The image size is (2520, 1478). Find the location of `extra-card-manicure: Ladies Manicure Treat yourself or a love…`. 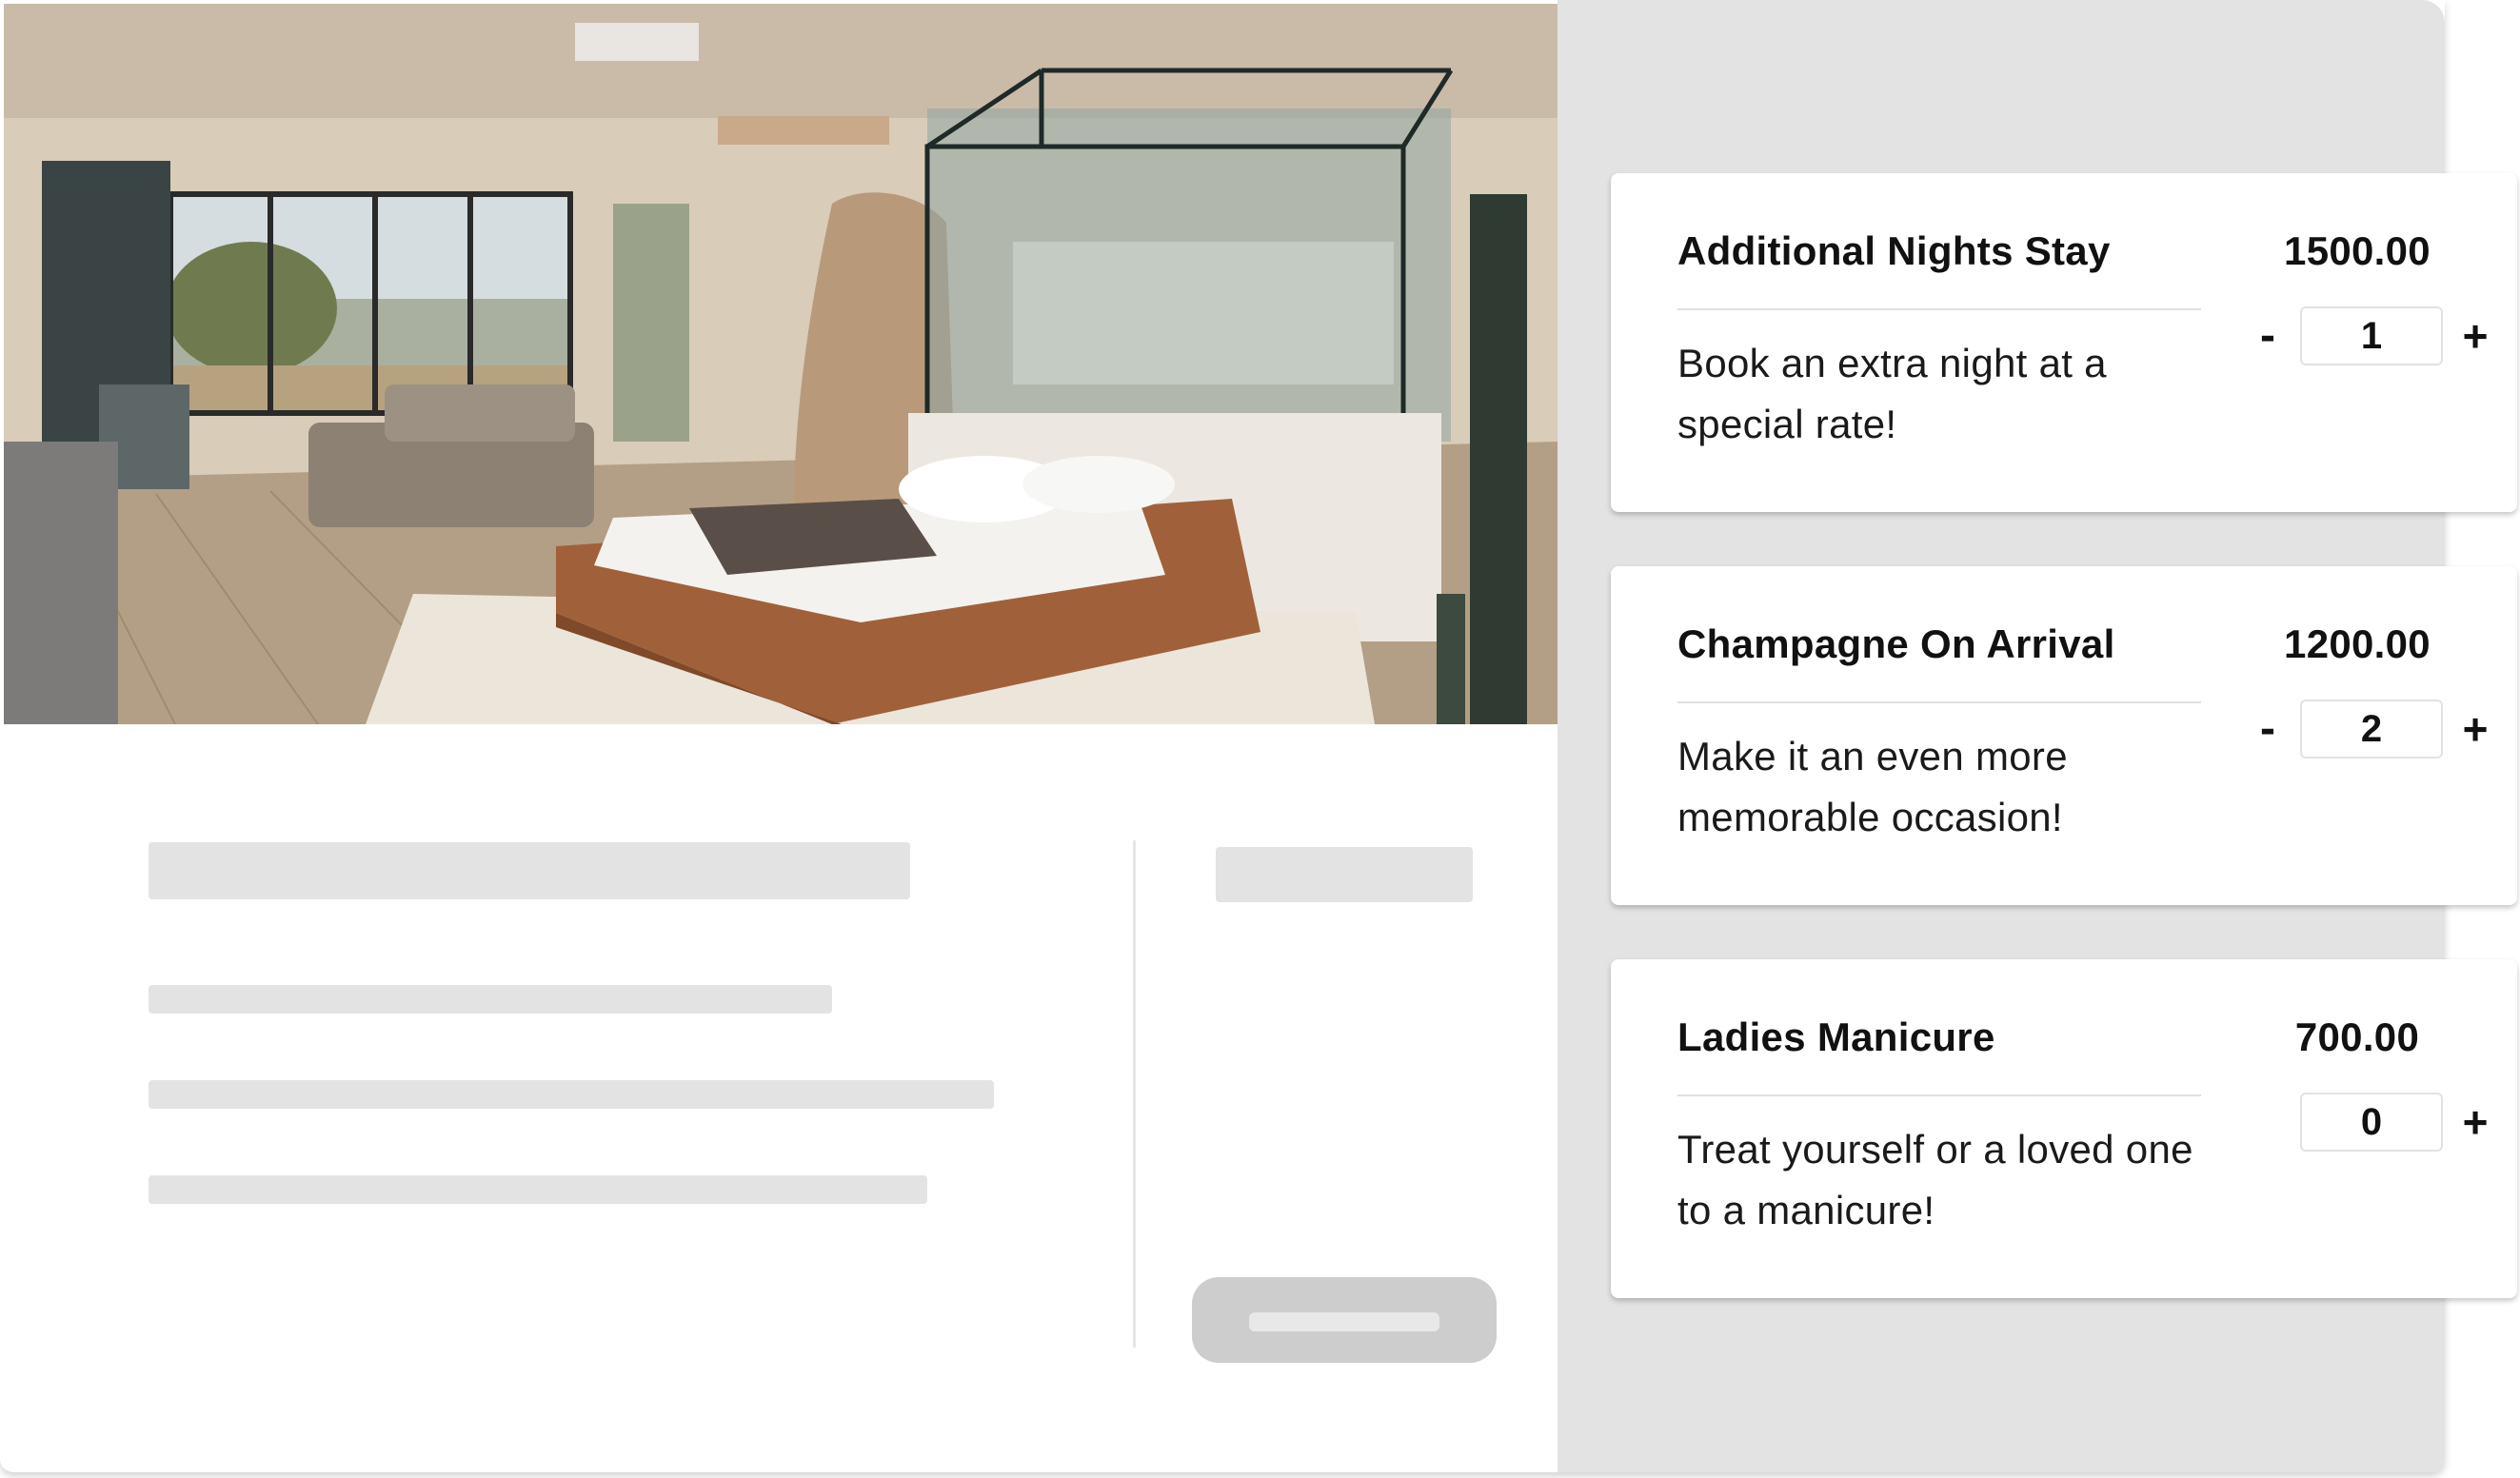

extra-card-manicure: Ladies Manicure Treat yourself or a love… is located at coordinates (2064, 1129).